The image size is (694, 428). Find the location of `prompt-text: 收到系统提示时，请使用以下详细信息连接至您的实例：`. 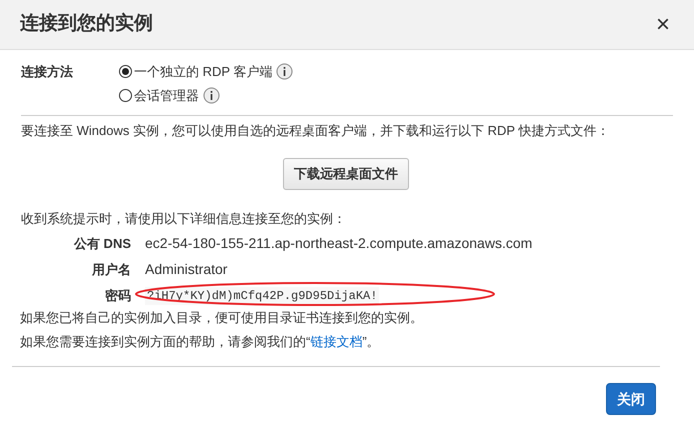

prompt-text: 收到系统提示时，请使用以下详细信息连接至您的实例： is located at coordinates (184, 219).